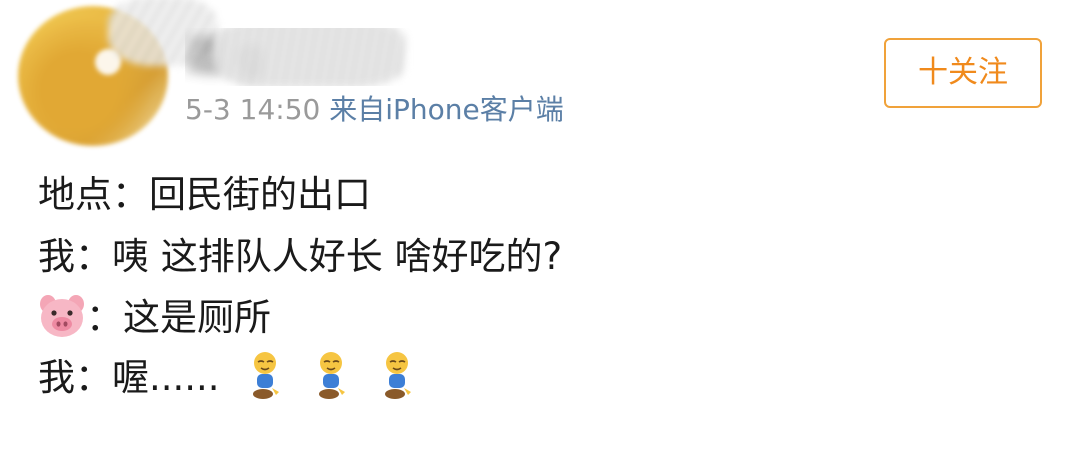  I want to click on post-time: 5-3 14:50, so click(253, 109).